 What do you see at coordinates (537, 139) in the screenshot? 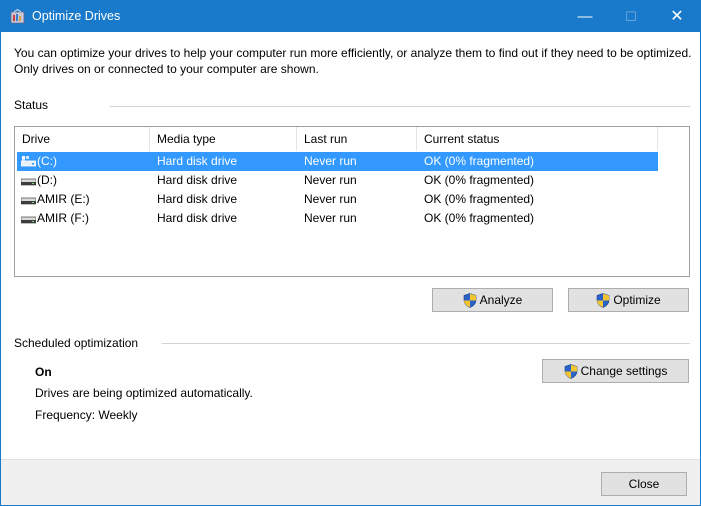
I see `column-header-current-status: Current status` at bounding box center [537, 139].